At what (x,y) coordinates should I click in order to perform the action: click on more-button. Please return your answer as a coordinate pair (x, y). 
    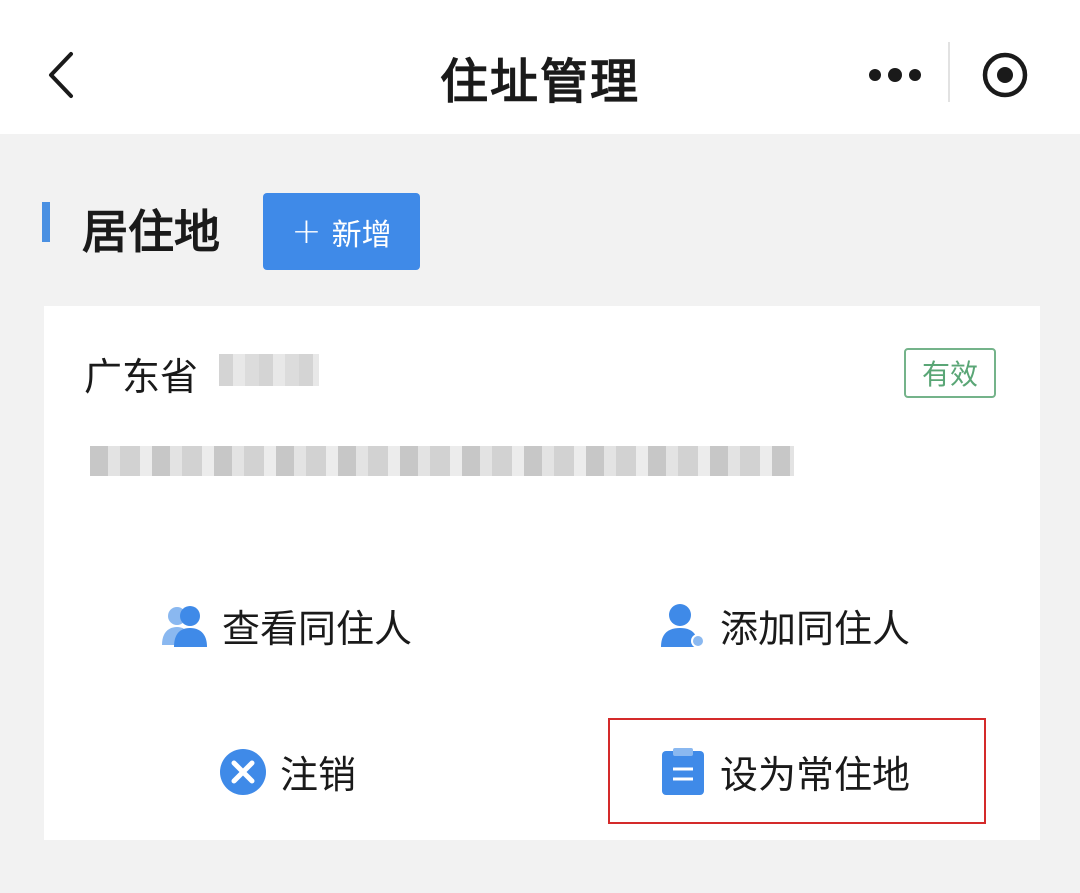
    Looking at the image, I should click on (895, 75).